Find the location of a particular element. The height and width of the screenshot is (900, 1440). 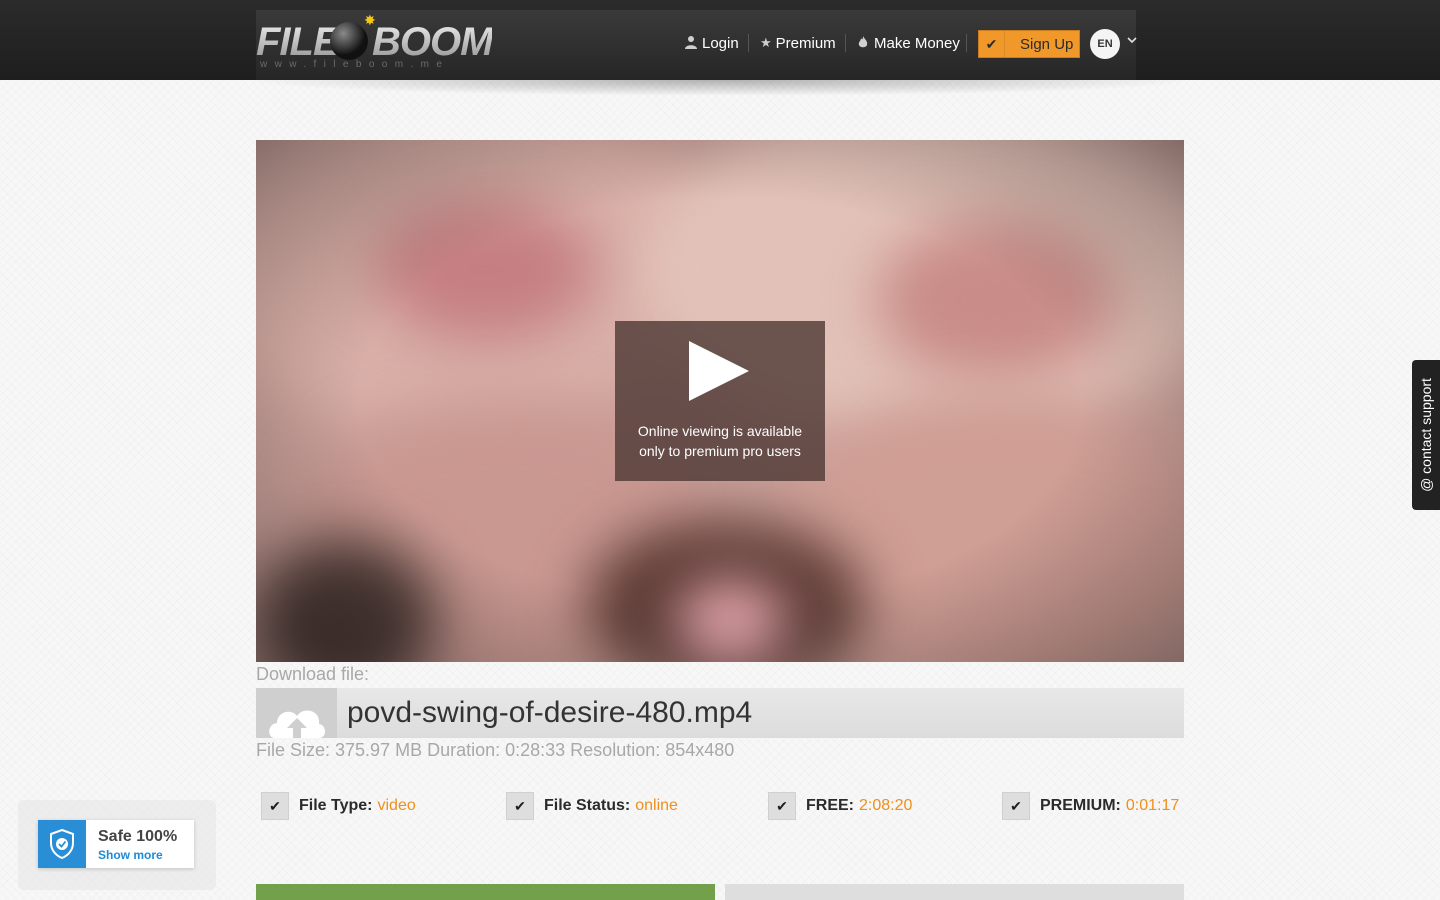

nav-login-label: Login is located at coordinates (720, 43).